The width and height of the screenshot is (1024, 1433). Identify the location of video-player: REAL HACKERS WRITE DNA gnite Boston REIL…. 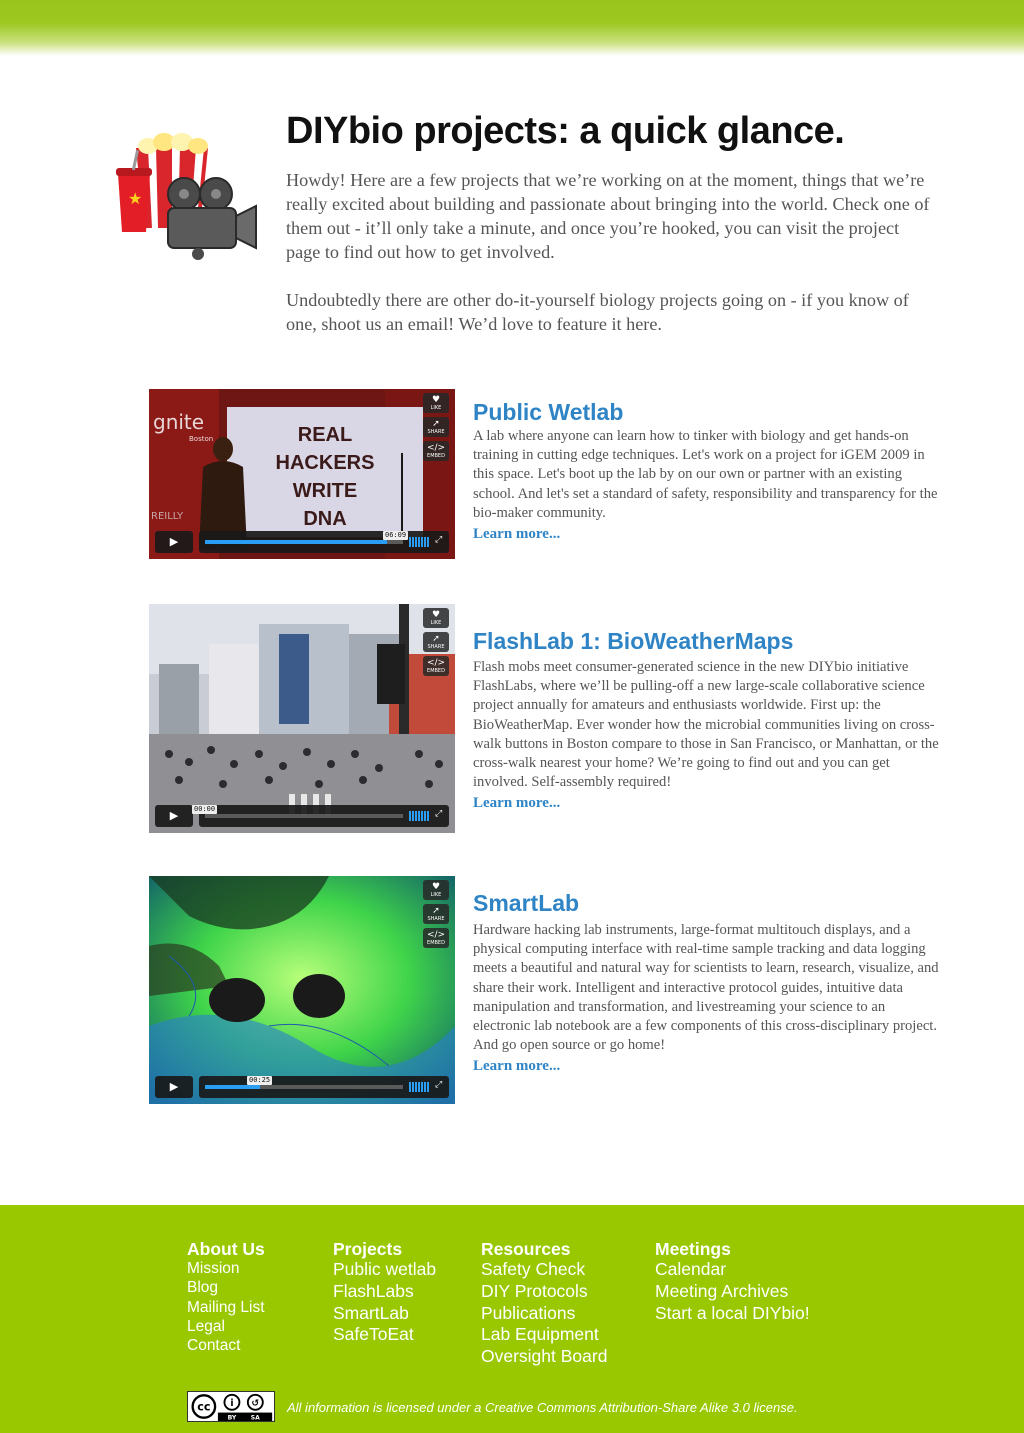
(302, 474).